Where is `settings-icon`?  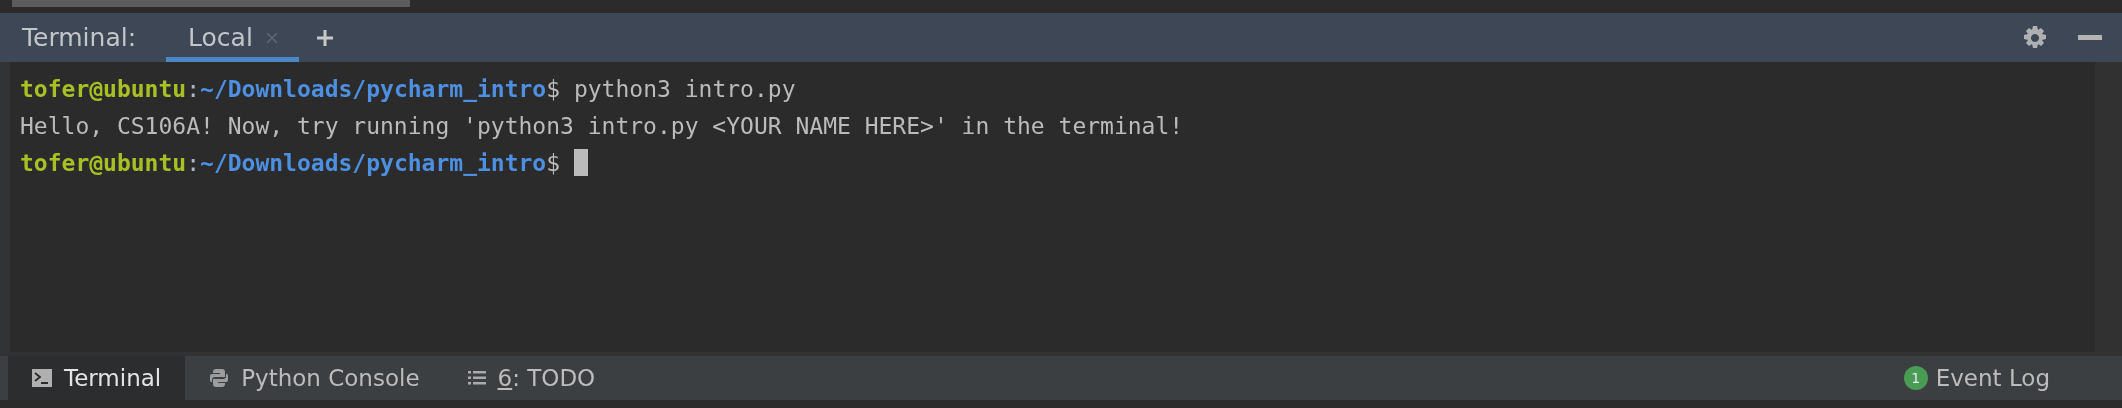
settings-icon is located at coordinates (2035, 37).